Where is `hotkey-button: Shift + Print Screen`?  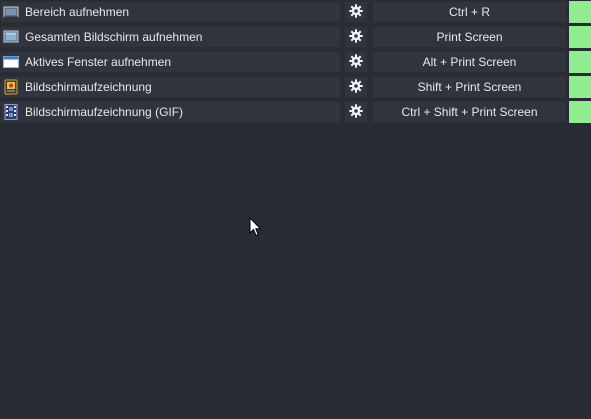 hotkey-button: Shift + Print Screen is located at coordinates (469, 87).